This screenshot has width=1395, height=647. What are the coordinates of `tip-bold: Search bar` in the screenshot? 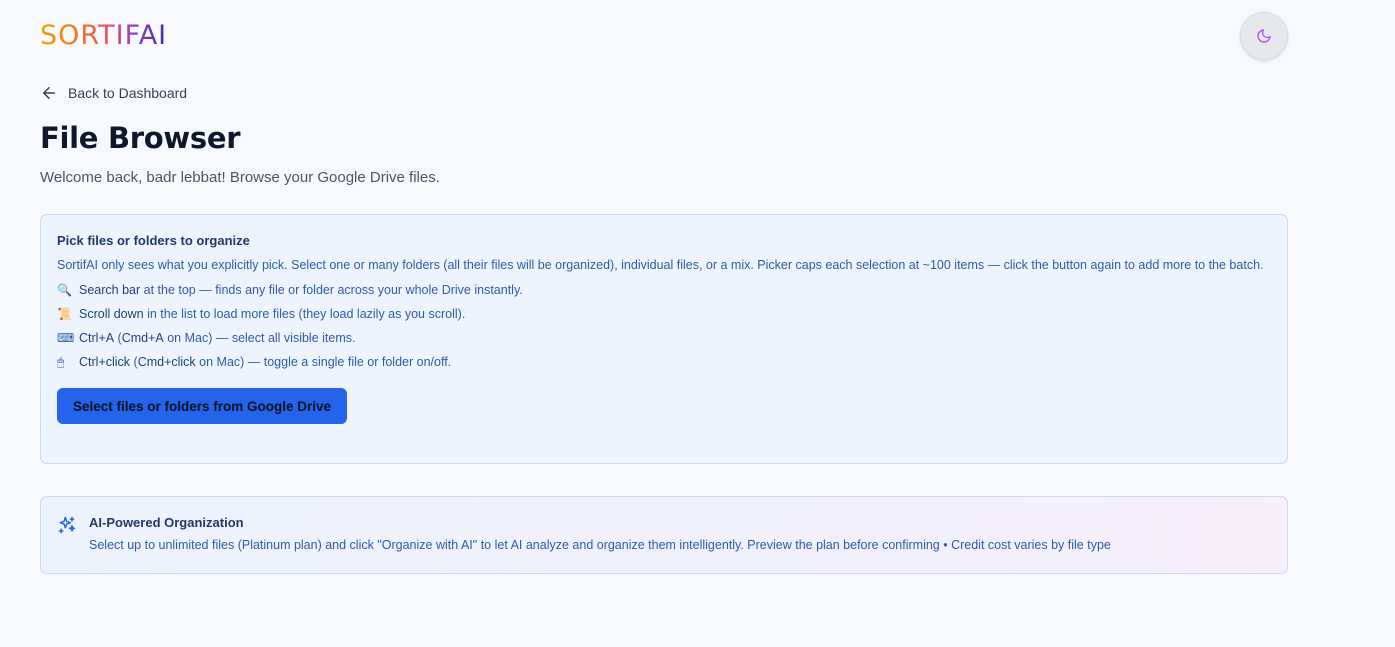 It's located at (110, 290).